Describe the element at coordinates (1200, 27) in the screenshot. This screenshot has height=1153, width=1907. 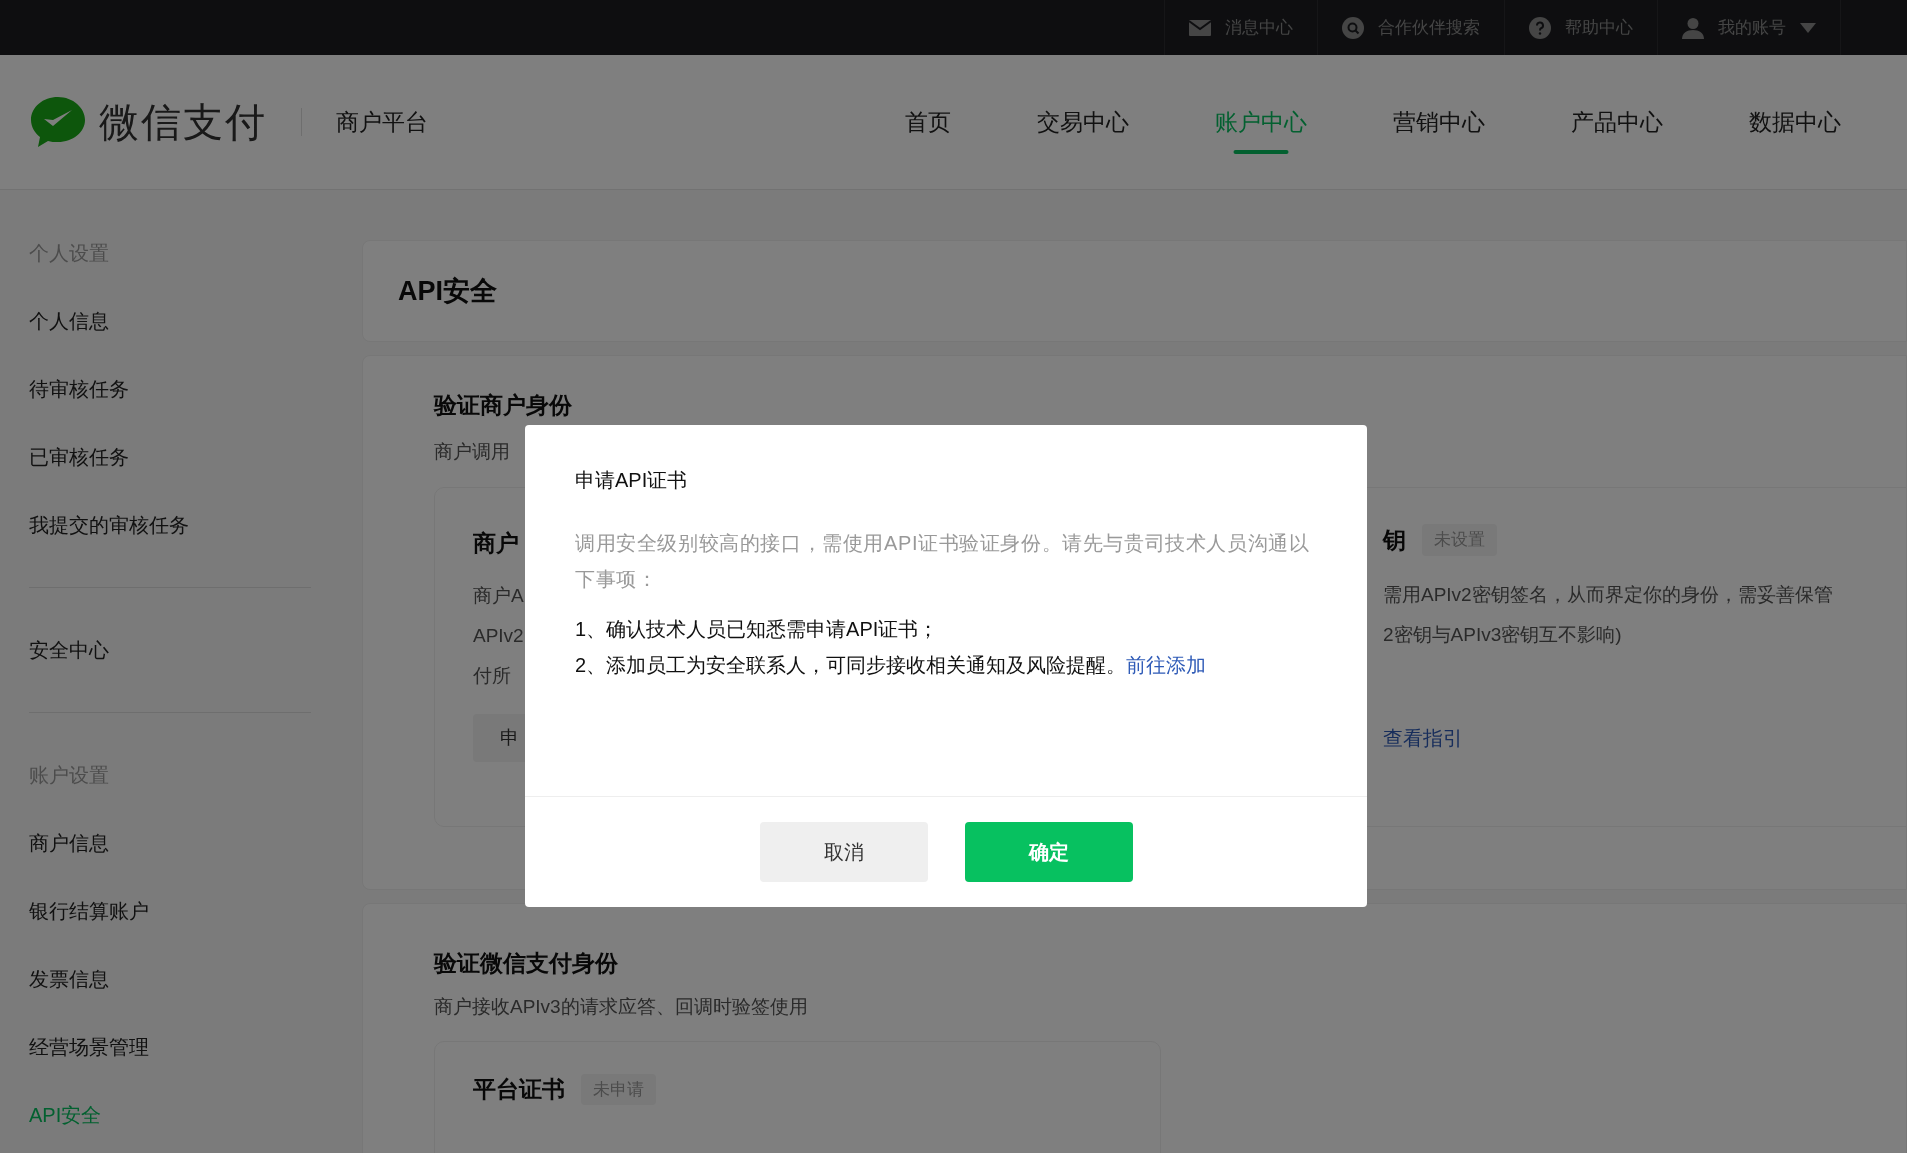
I see `envelope-icon` at that location.